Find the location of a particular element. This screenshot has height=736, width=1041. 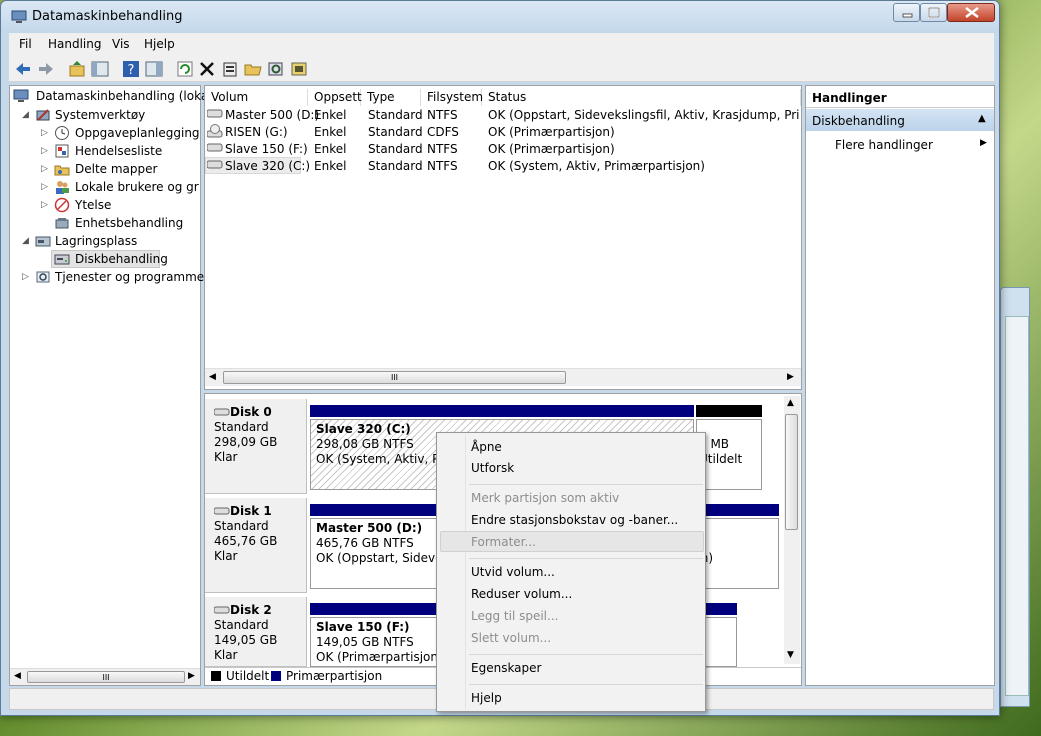

properties-icon is located at coordinates (230, 69).